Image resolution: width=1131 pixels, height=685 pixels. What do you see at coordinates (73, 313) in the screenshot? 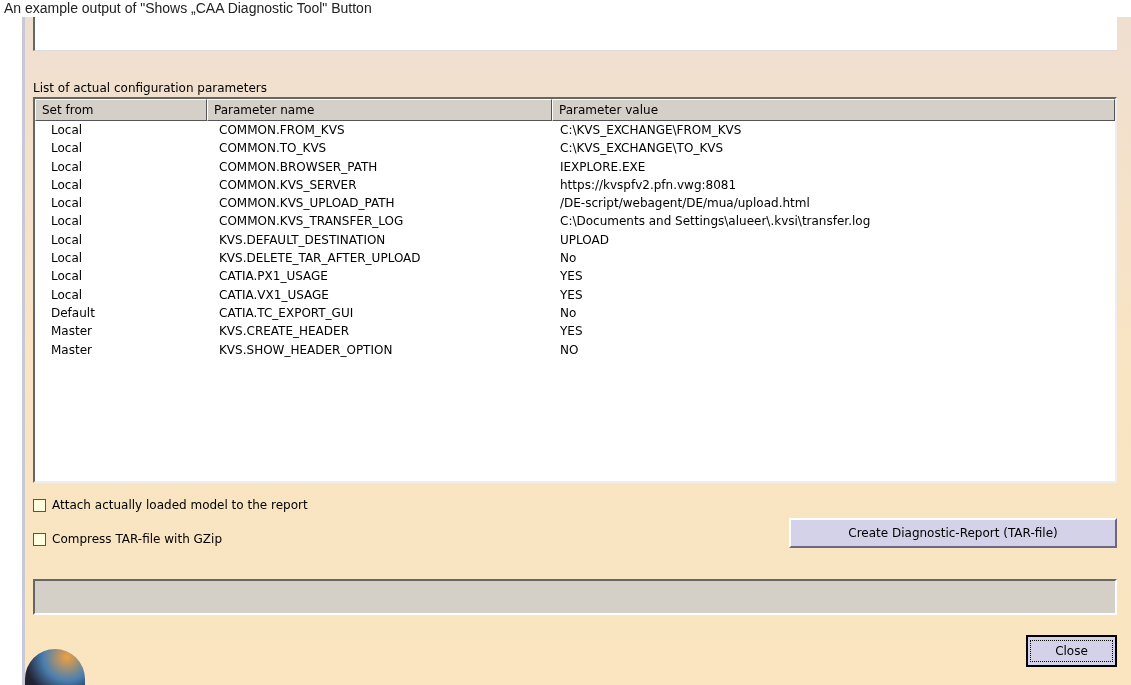
I see `table-cell-text: Default` at bounding box center [73, 313].